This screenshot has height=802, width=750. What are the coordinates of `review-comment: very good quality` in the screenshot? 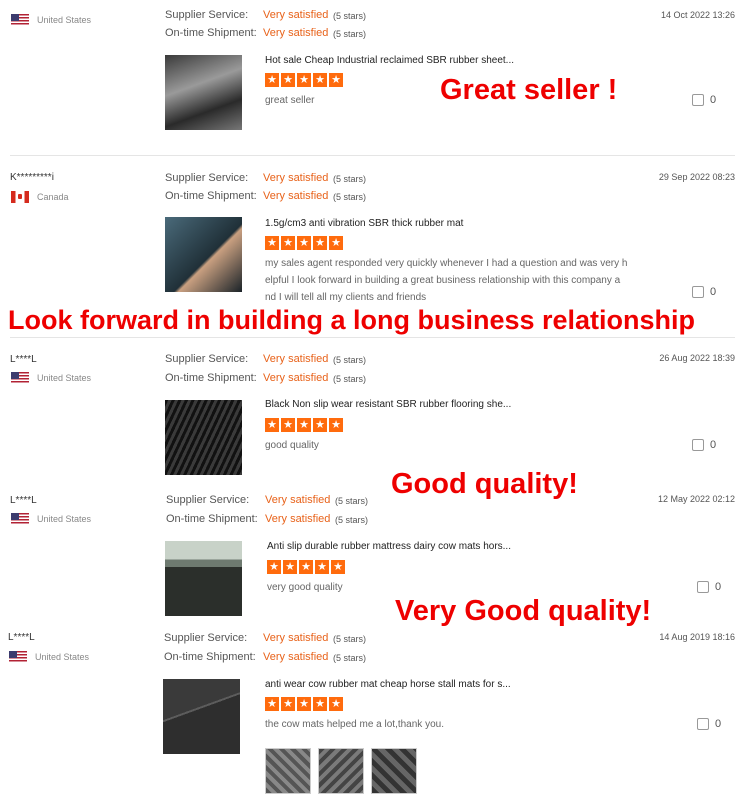 It's located at (305, 587).